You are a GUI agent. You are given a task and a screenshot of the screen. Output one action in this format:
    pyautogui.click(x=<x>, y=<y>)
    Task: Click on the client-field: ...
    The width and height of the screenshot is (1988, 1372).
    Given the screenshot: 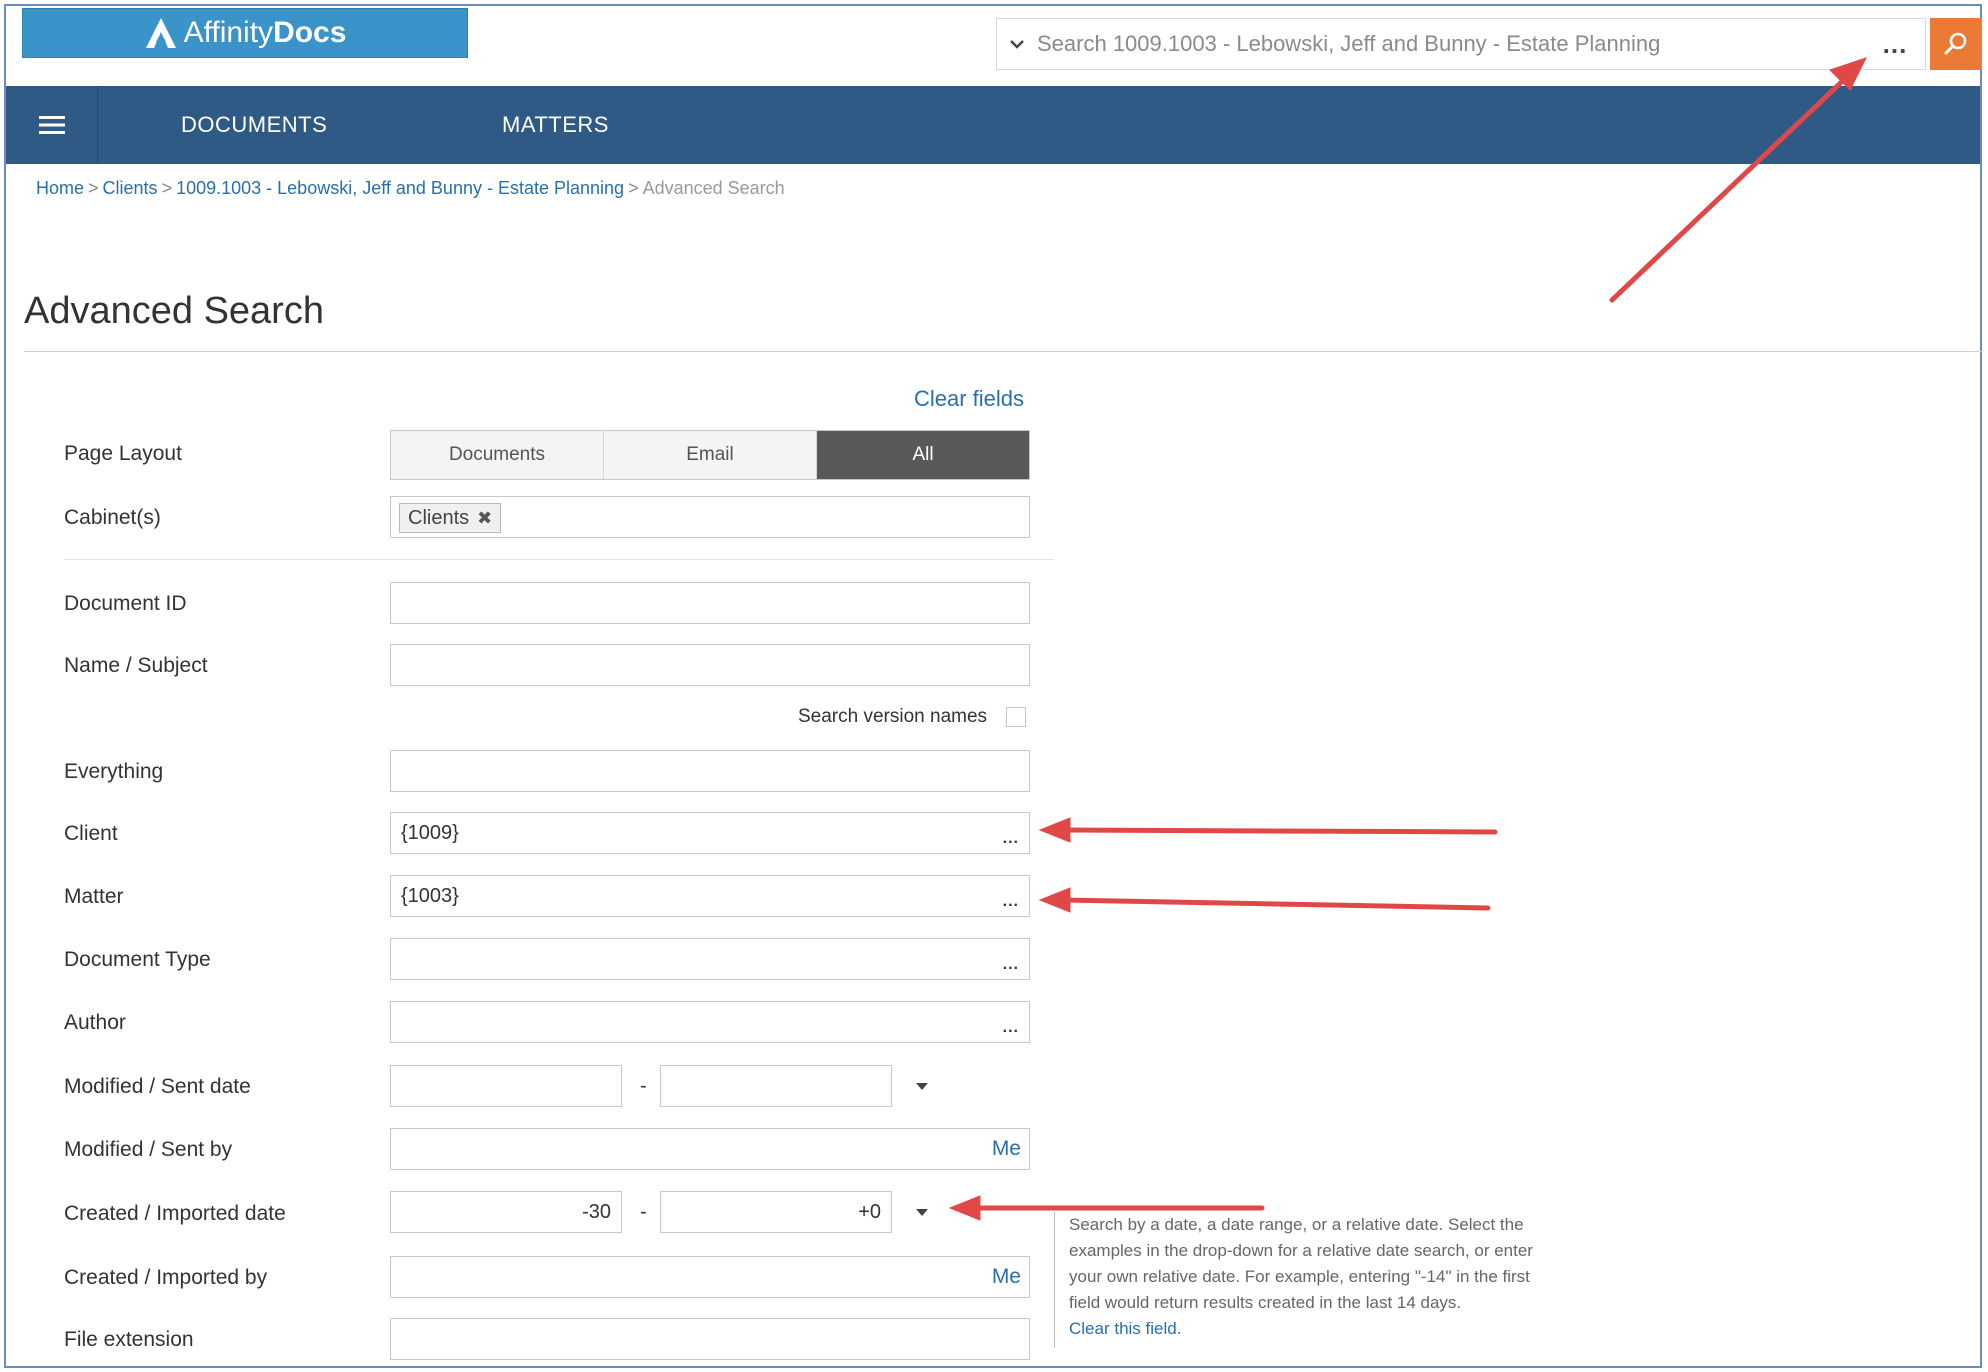 What is the action you would take?
    pyautogui.click(x=710, y=833)
    